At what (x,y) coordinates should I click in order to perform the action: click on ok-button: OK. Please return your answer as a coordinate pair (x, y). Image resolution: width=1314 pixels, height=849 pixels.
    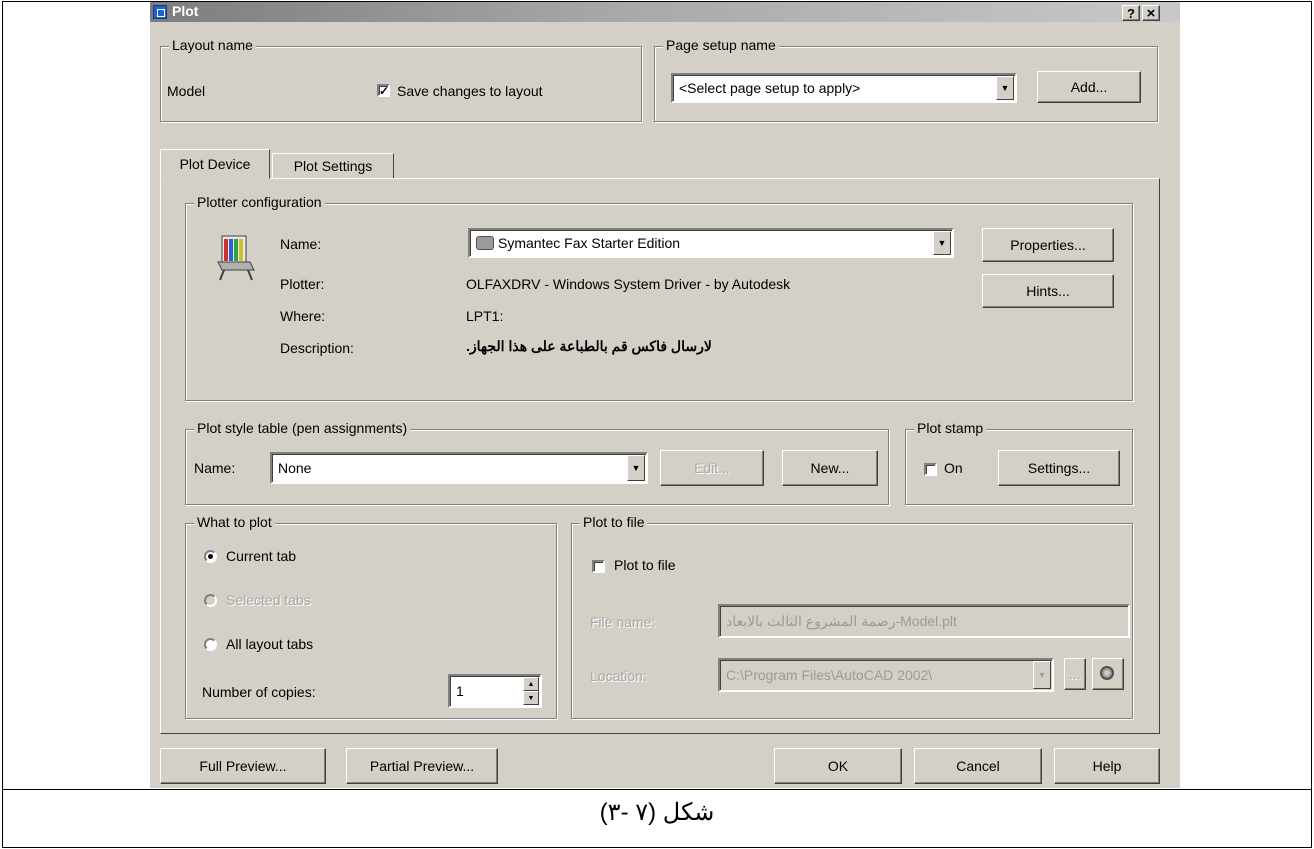
    Looking at the image, I should click on (838, 766).